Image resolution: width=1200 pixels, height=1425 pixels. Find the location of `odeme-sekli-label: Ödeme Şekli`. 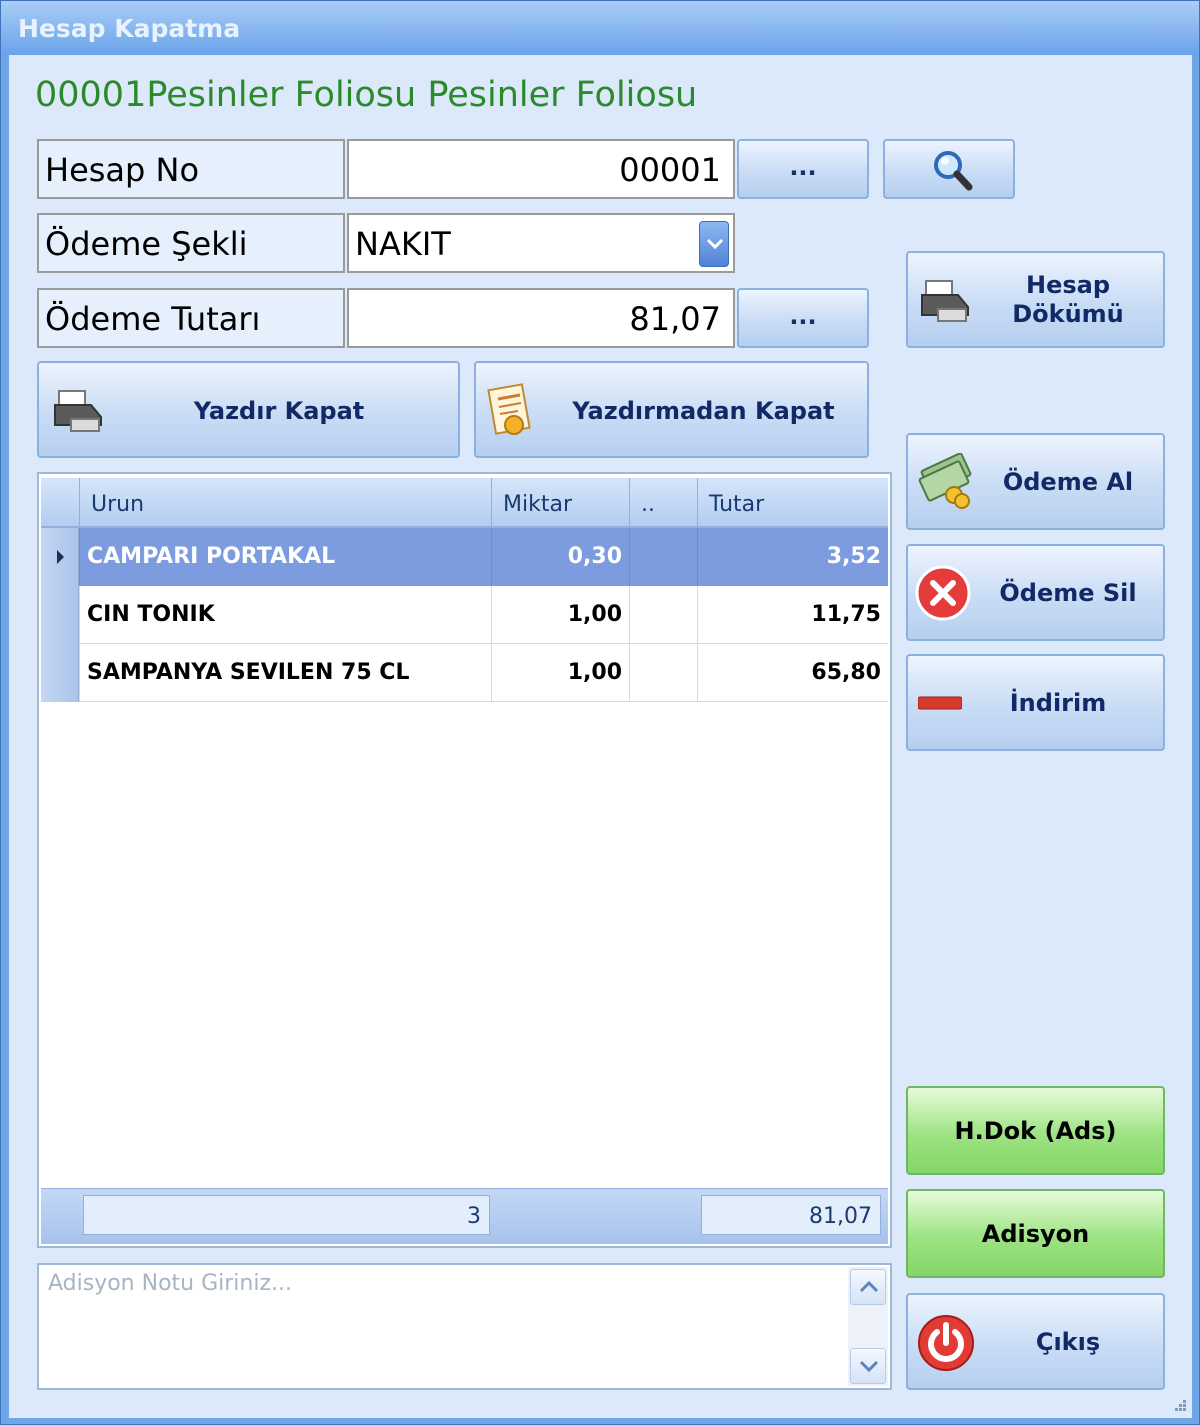

odeme-sekli-label: Ödeme Şekli is located at coordinates (191, 243).